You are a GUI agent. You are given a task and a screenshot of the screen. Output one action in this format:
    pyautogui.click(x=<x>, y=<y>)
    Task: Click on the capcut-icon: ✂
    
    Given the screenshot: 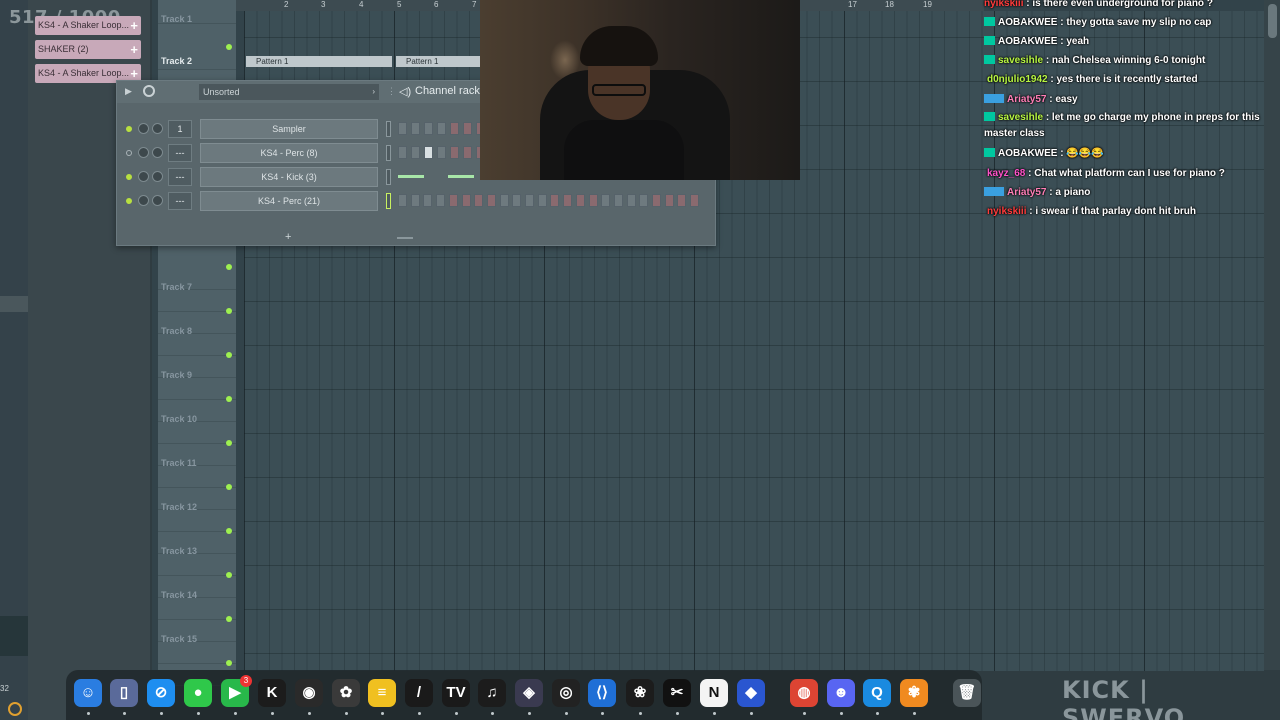 What is the action you would take?
    pyautogui.click(x=677, y=693)
    